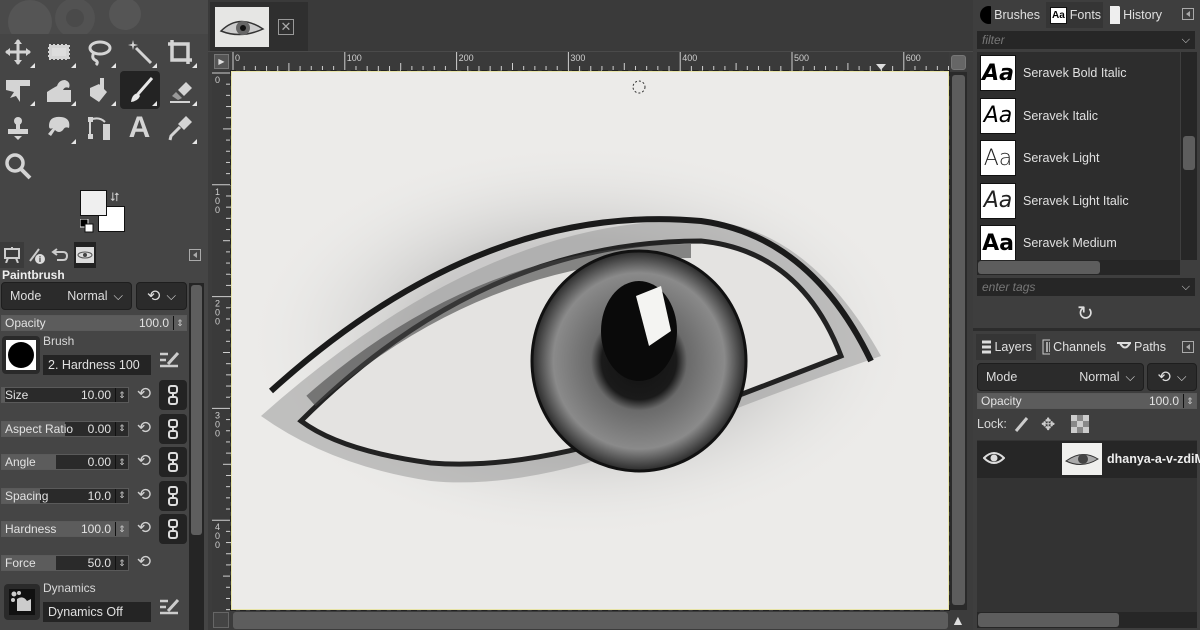  I want to click on lock-pixels-icon, so click(1022, 425).